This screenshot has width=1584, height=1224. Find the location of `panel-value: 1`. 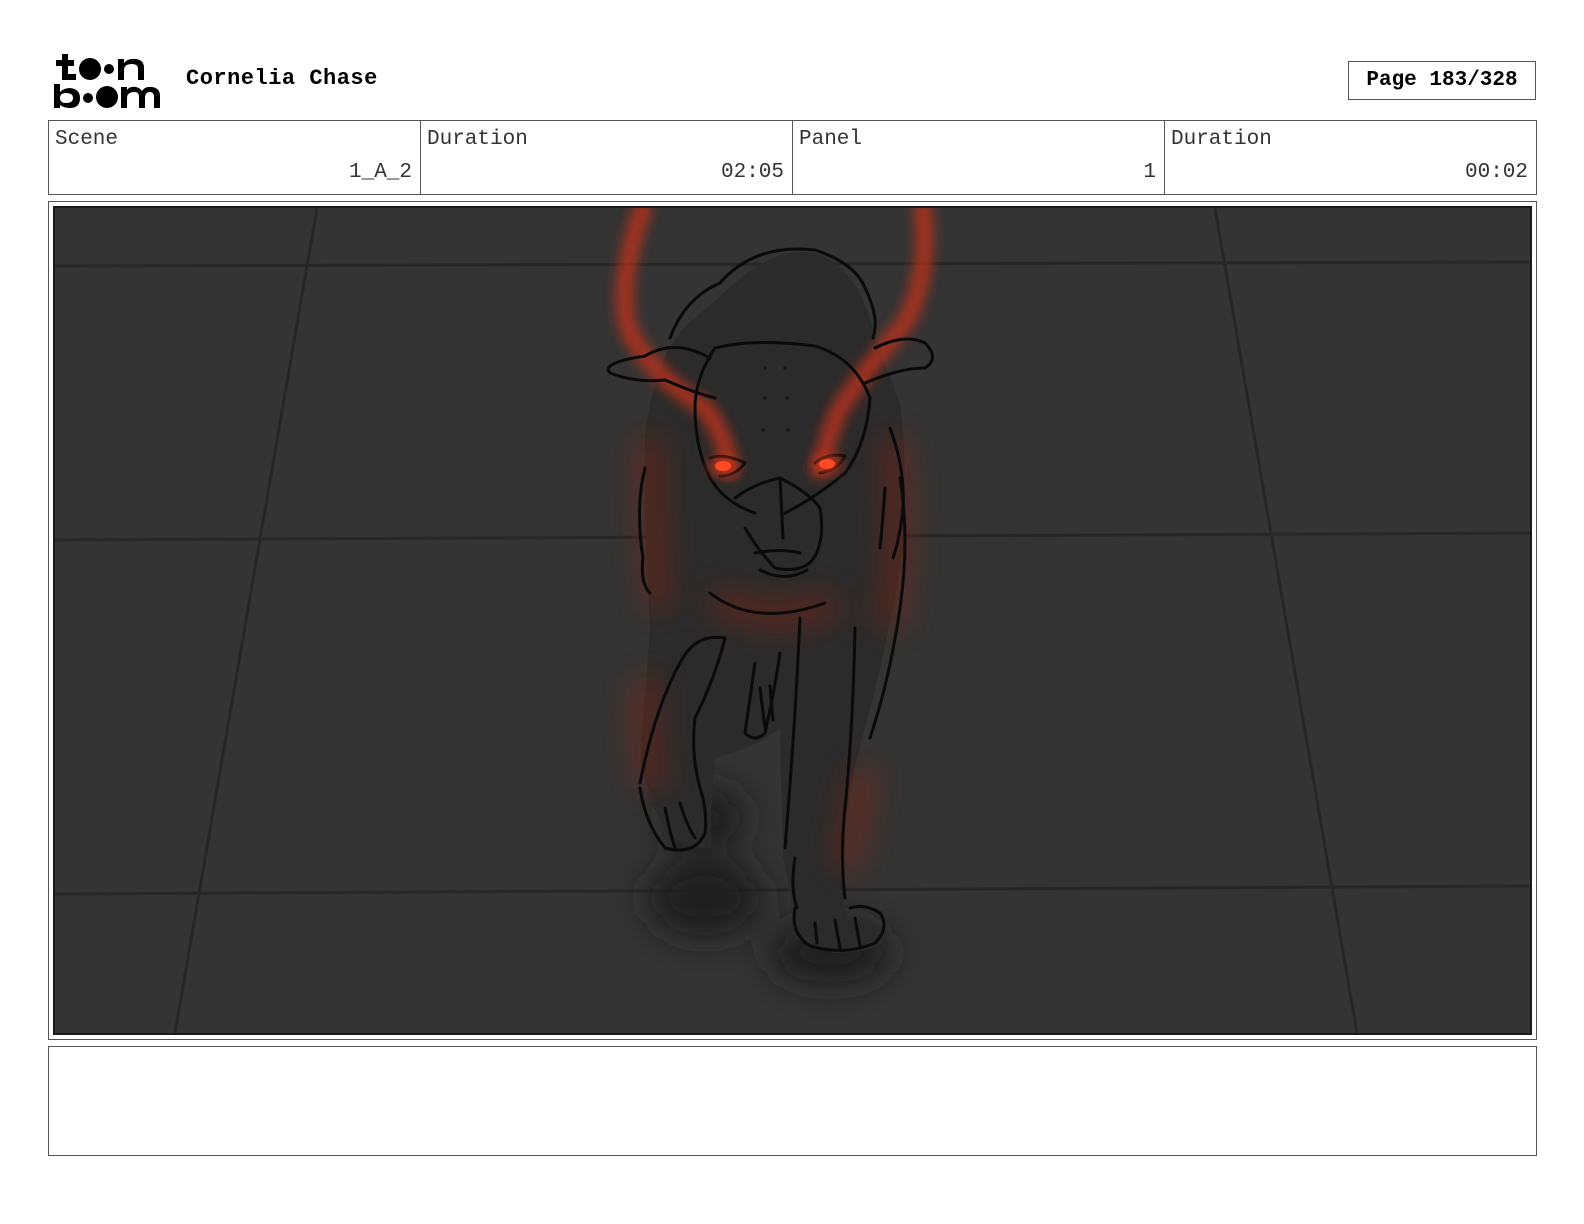

panel-value: 1 is located at coordinates (1149, 172).